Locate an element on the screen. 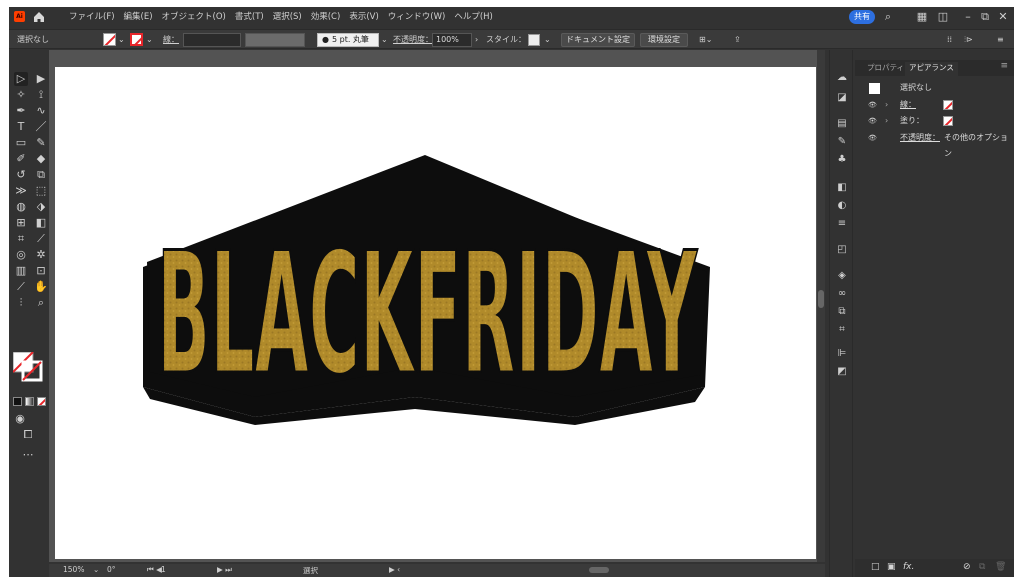 Image resolution: width=1024 pixels, height=583 pixels. opacity-field: 100% is located at coordinates (452, 40).